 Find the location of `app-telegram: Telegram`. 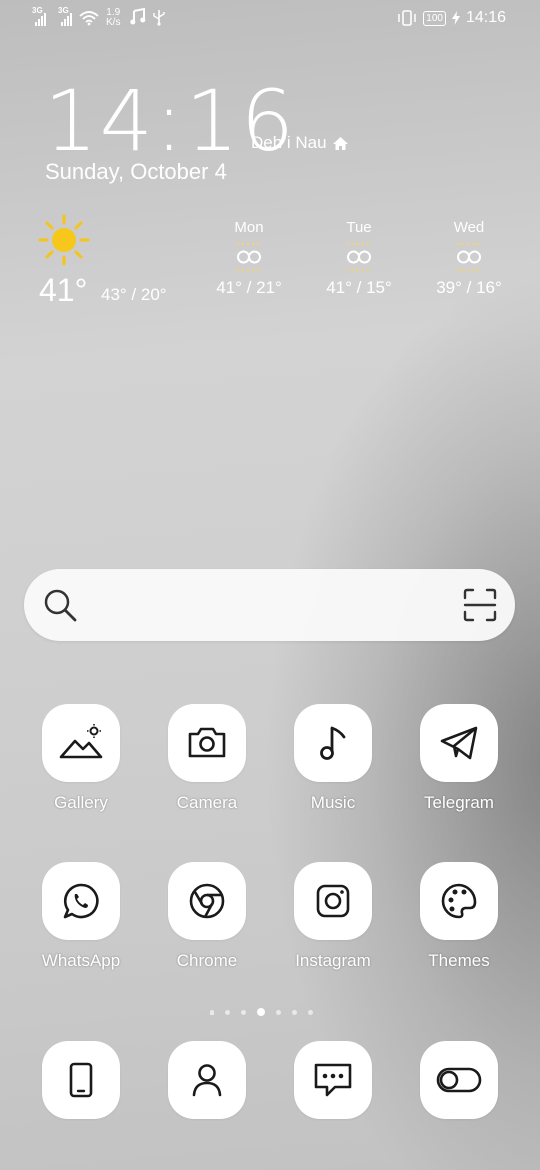

app-telegram: Telegram is located at coordinates (459, 758).